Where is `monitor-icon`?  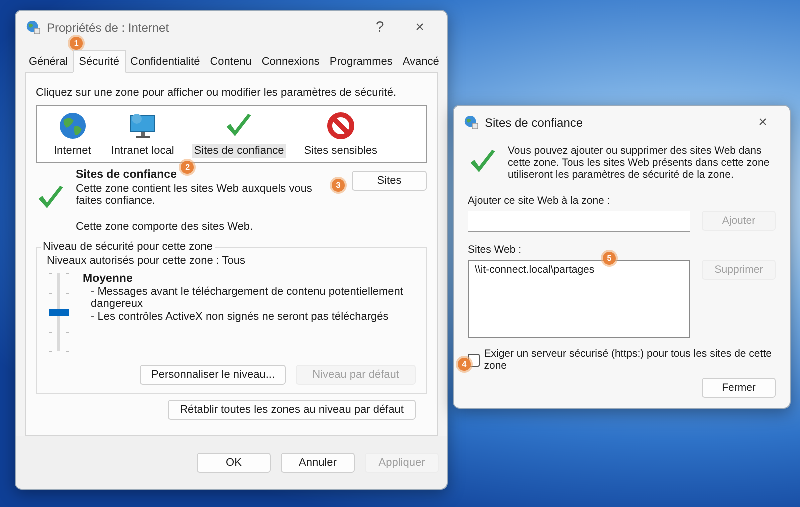
monitor-icon is located at coordinates (143, 126).